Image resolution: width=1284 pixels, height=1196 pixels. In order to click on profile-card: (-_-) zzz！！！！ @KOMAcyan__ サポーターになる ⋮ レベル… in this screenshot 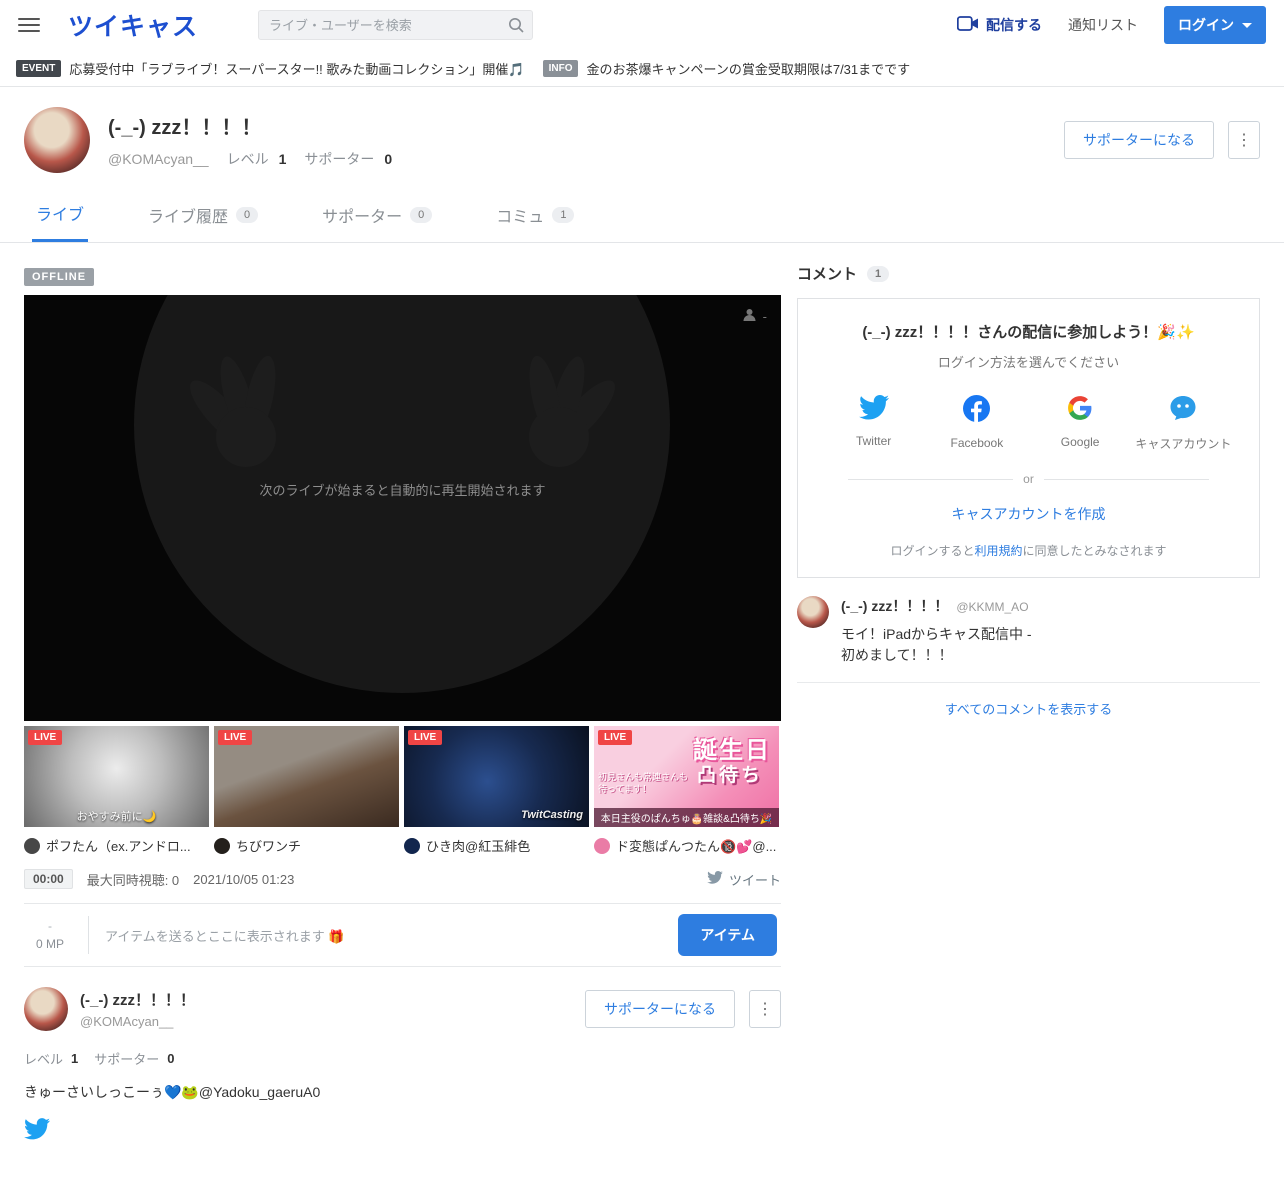, I will do `click(402, 1066)`.